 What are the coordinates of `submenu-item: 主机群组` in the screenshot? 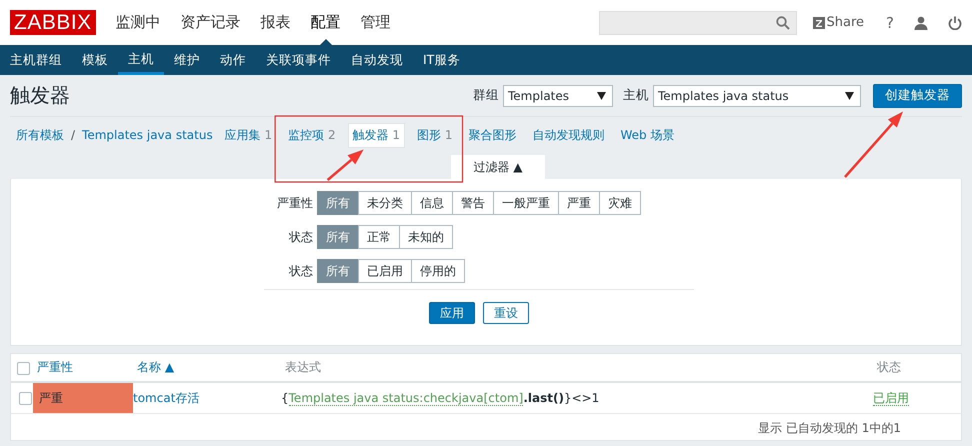 It's located at (36, 60).